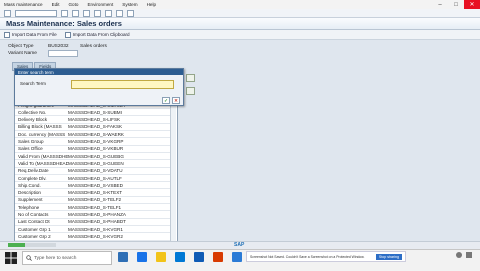 The image size is (480, 271). What do you see at coordinates (171, 100) in the screenshot?
I see `dialog-buttons: ✓ ✕` at bounding box center [171, 100].